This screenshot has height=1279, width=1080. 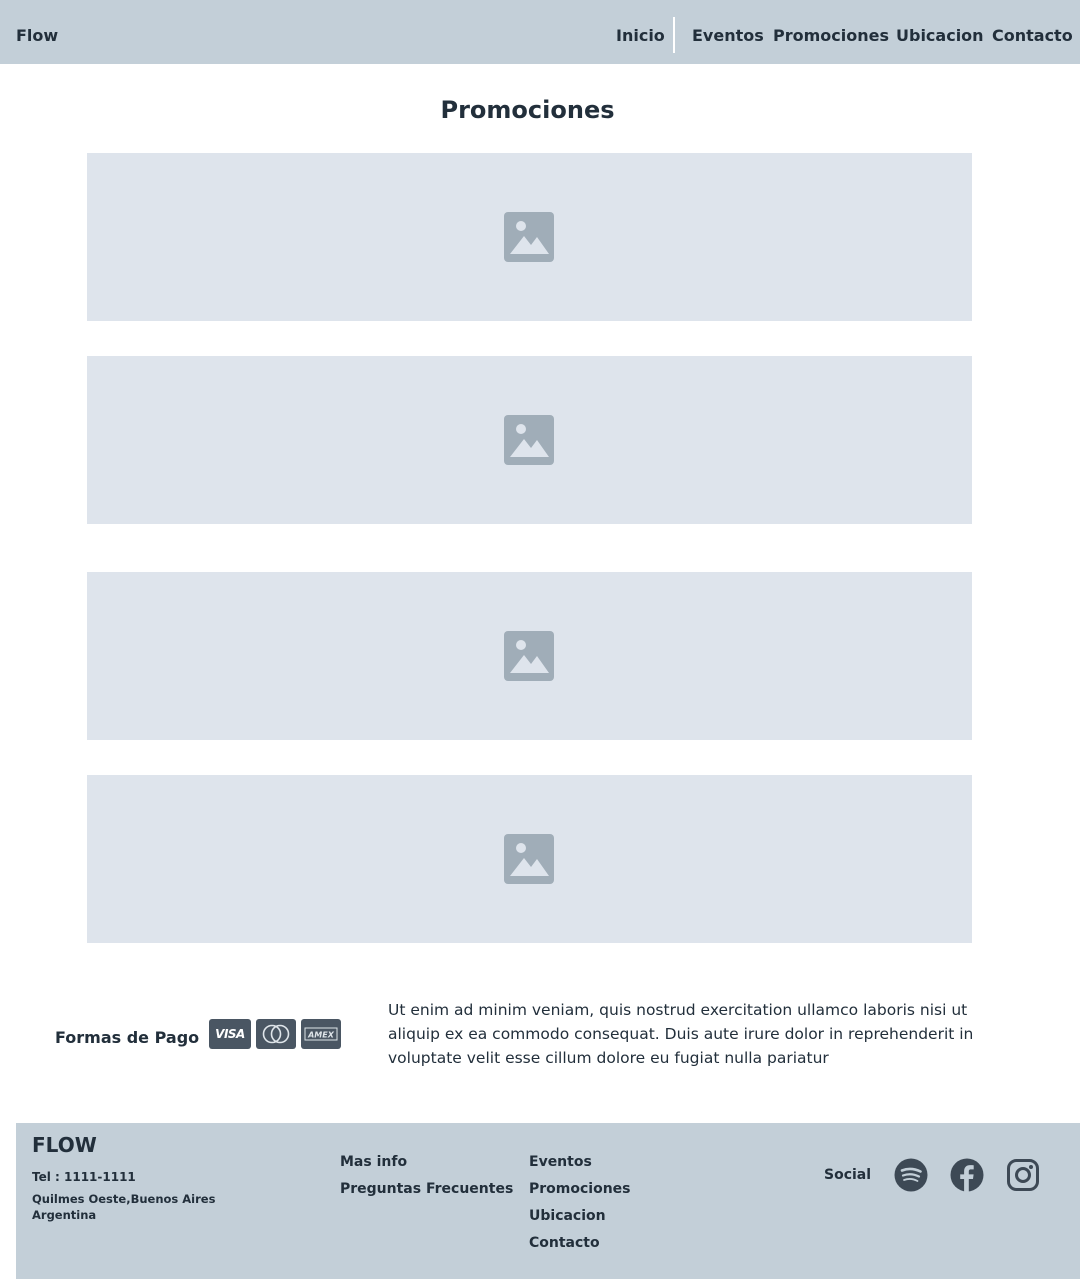 I want to click on svg-text: AMEX, so click(x=321, y=1035).